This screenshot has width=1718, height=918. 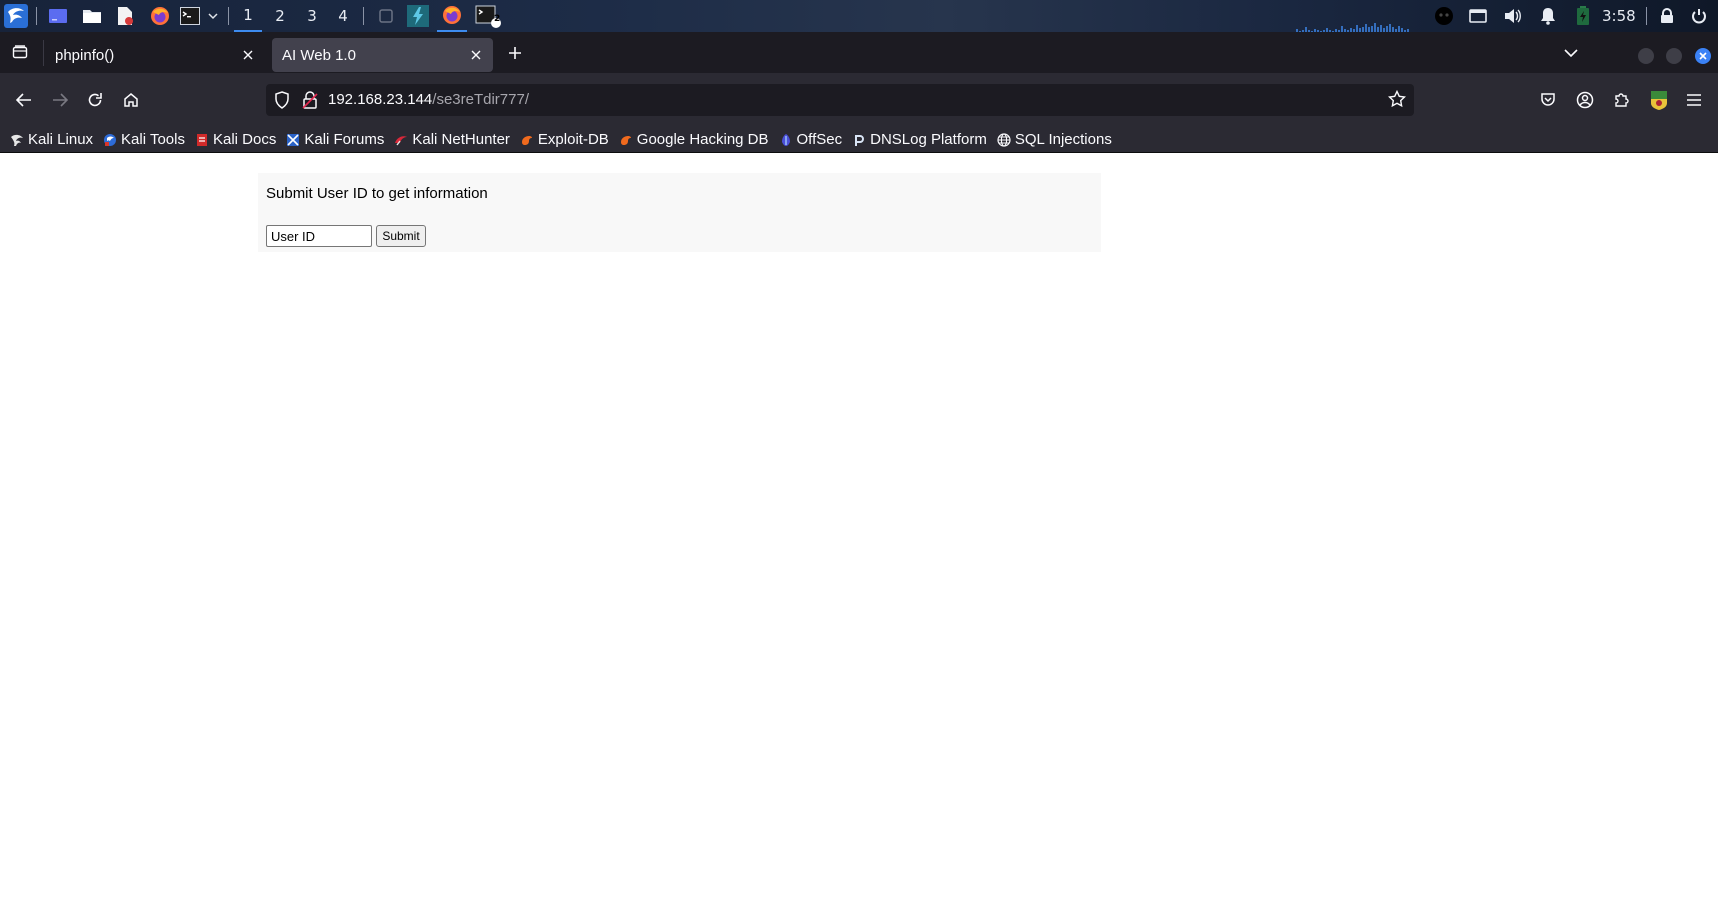 I want to click on terminal-active-icon: 2, so click(x=488, y=16).